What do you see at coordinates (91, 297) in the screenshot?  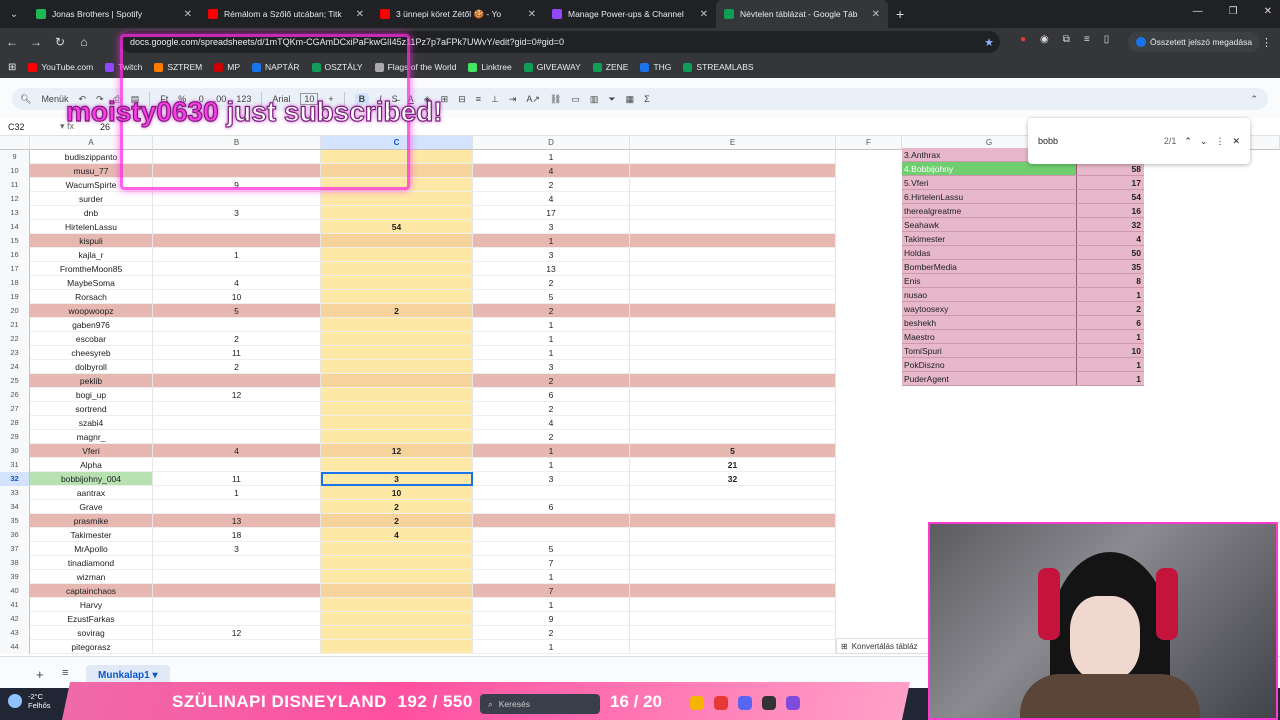 I see `cell-a: Rorsach` at bounding box center [91, 297].